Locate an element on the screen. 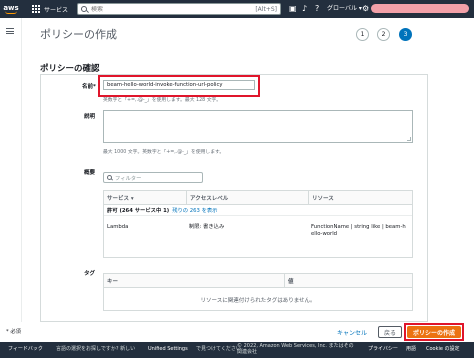  allow-group-text: 許可 (264 サービス中 1) is located at coordinates (138, 211).